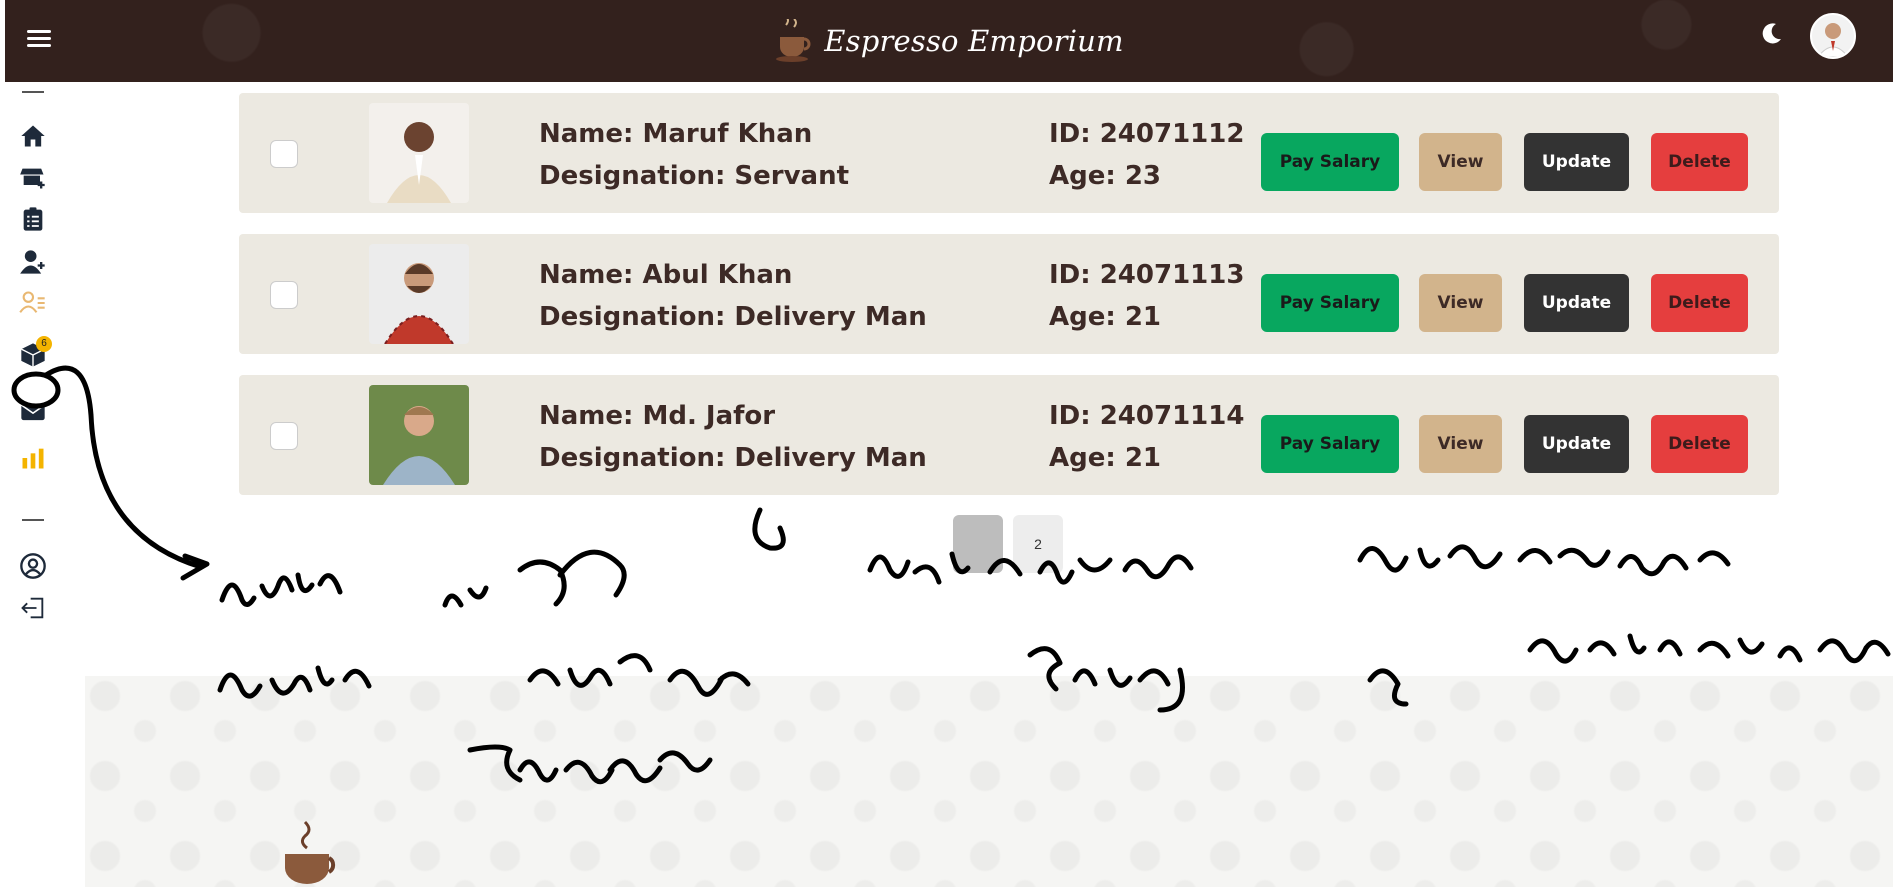  What do you see at coordinates (694, 155) in the screenshot?
I see `employee-name-block: Name: Maruf Khan Designation: Servant` at bounding box center [694, 155].